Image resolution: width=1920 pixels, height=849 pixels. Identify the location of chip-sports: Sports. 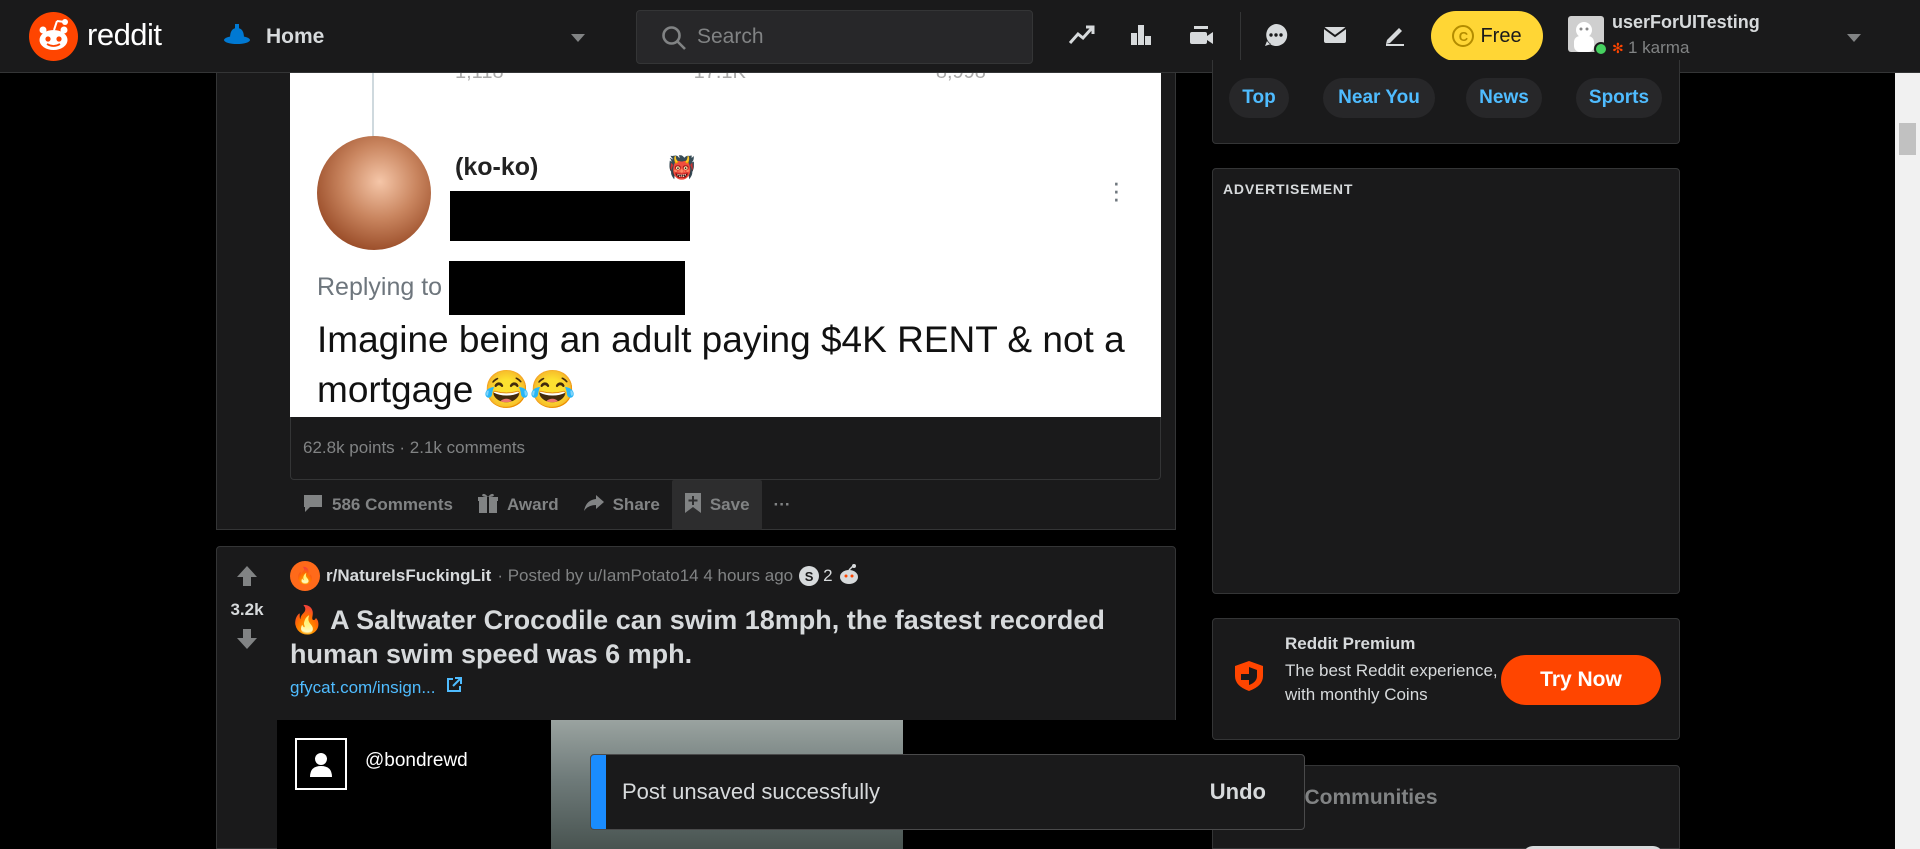
(1619, 98).